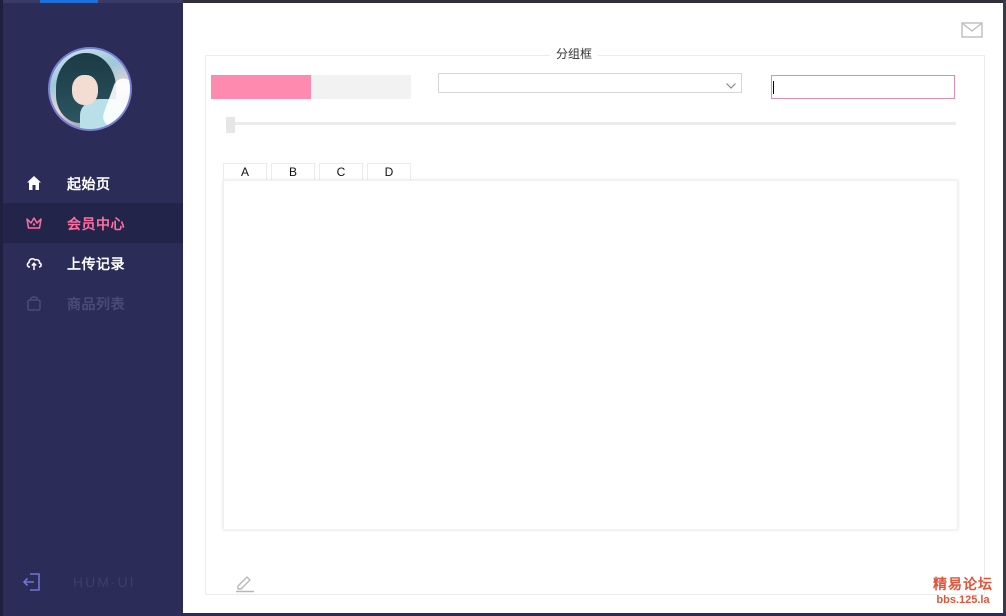 This screenshot has height=616, width=1006. Describe the element at coordinates (96, 305) in the screenshot. I see `sidebar-item-label: 商品列表` at that location.